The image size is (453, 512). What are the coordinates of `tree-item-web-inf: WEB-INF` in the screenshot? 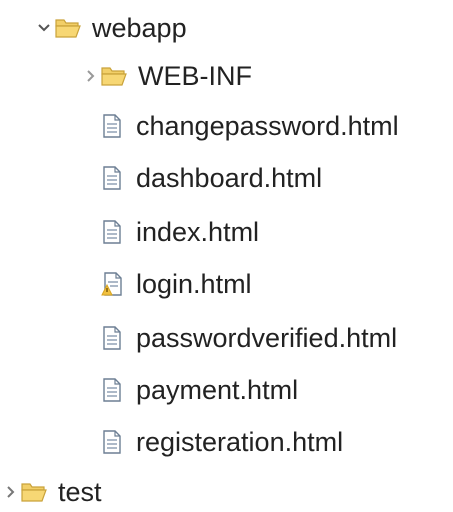 It's located at (166, 76).